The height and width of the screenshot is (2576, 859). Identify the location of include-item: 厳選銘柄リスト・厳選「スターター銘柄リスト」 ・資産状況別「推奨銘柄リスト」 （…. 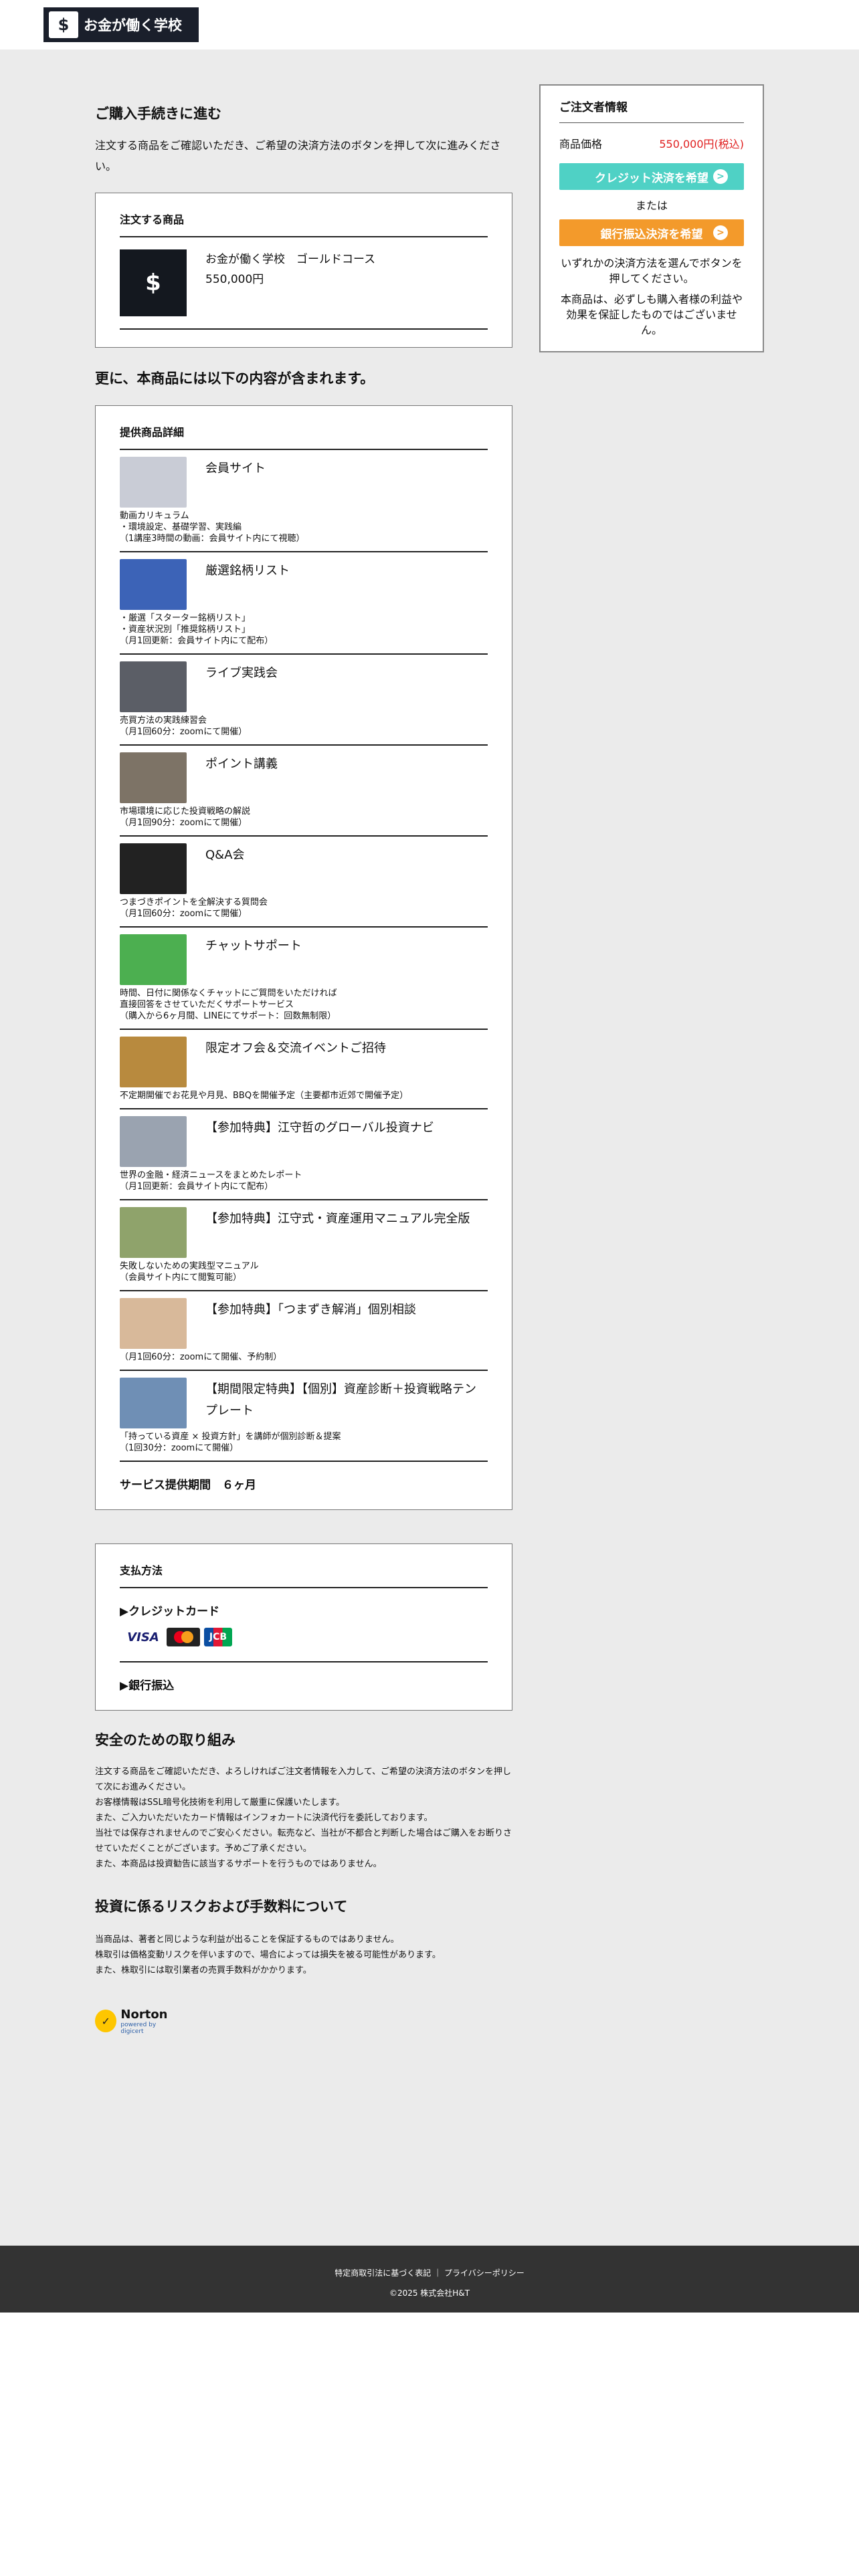
(304, 604).